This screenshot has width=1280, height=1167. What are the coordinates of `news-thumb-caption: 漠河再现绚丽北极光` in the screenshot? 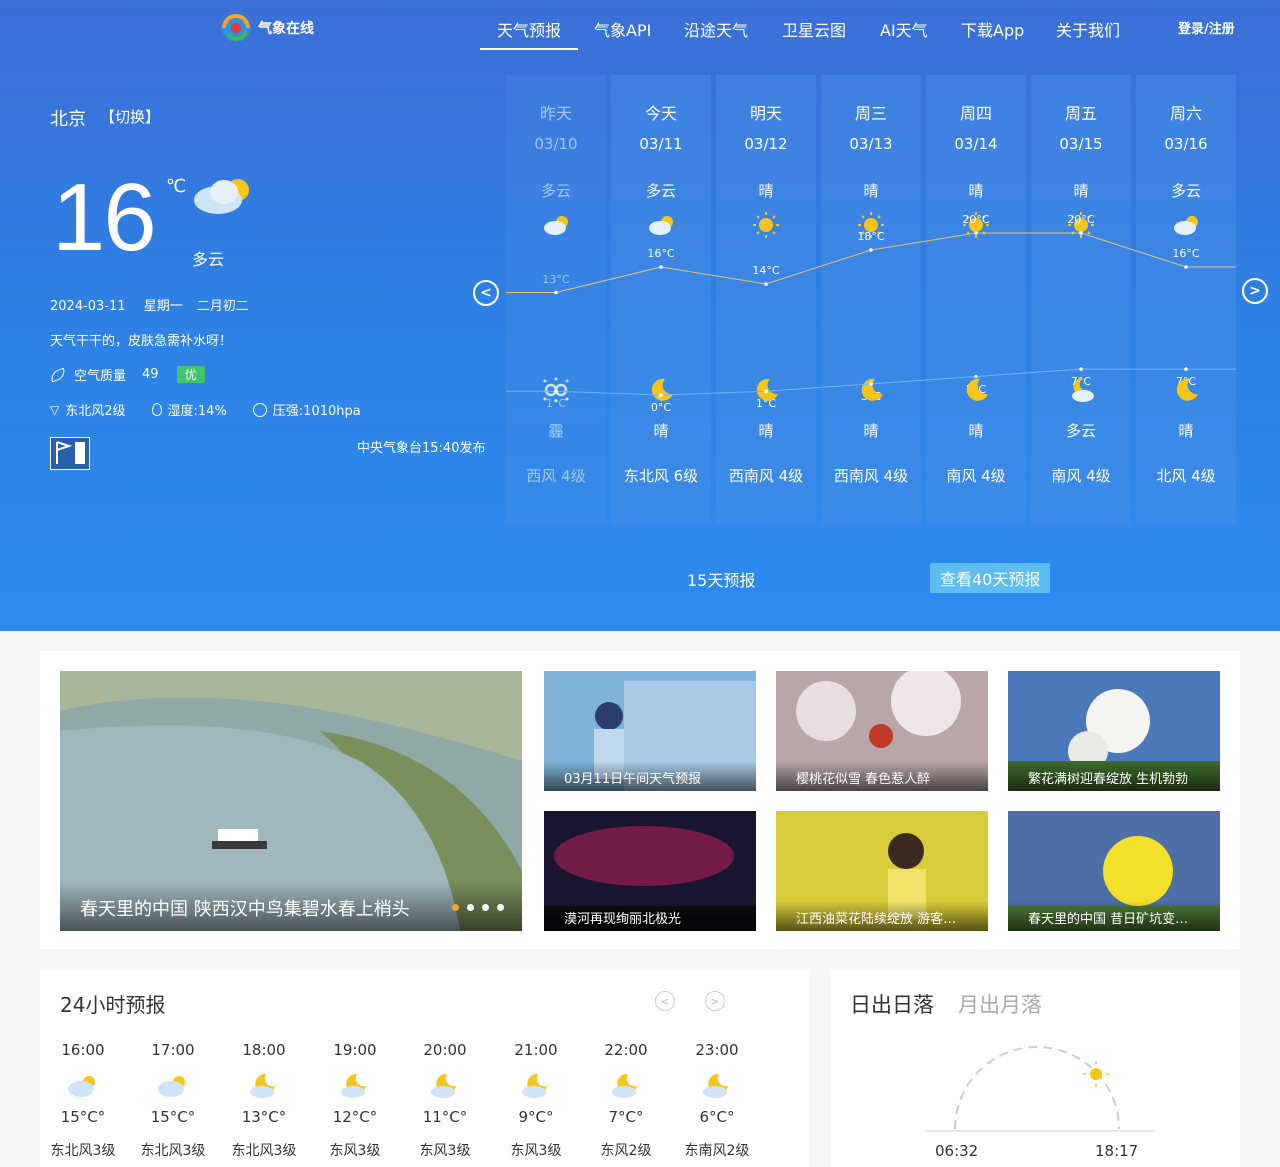 It's located at (650, 916).